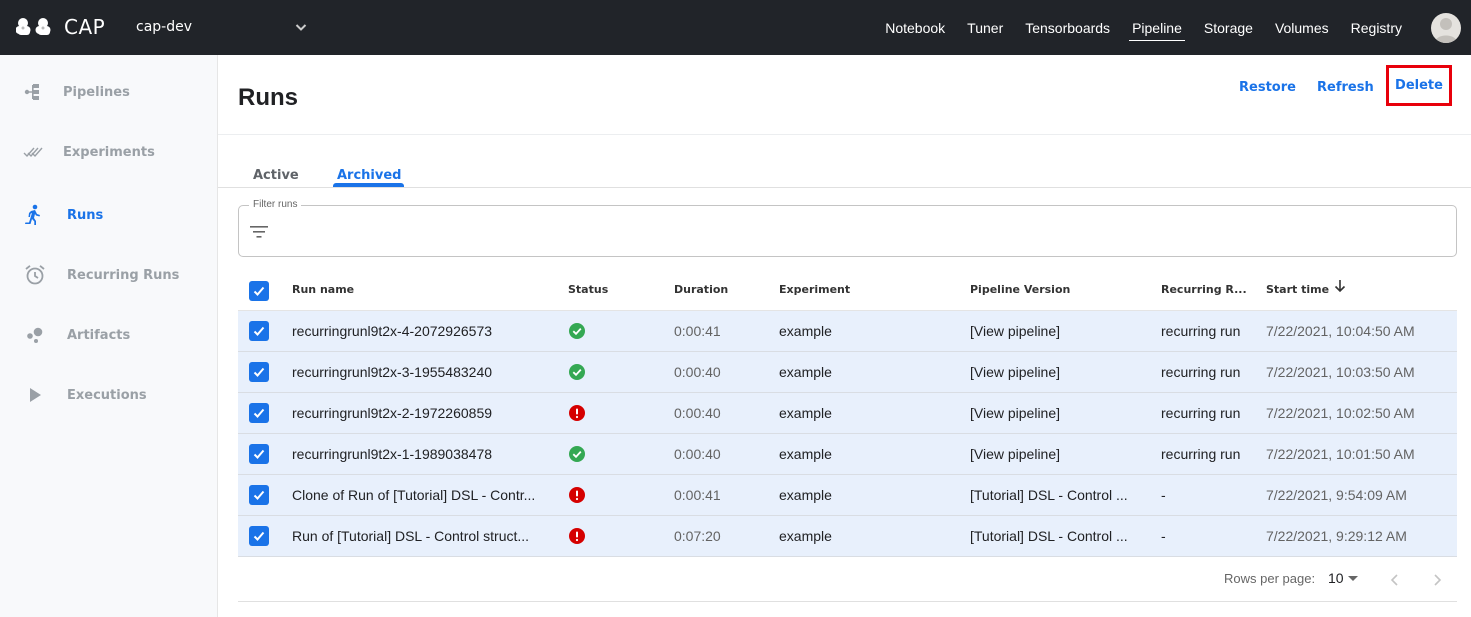 The image size is (1471, 617). What do you see at coordinates (814, 289) in the screenshot?
I see `column-header-experiment: Experiment` at bounding box center [814, 289].